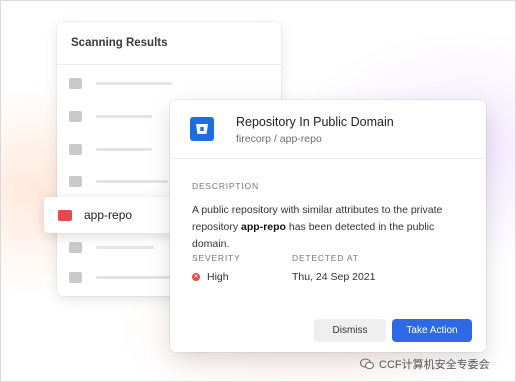  Describe the element at coordinates (65, 215) in the screenshot. I see `red-folder-icon` at that location.